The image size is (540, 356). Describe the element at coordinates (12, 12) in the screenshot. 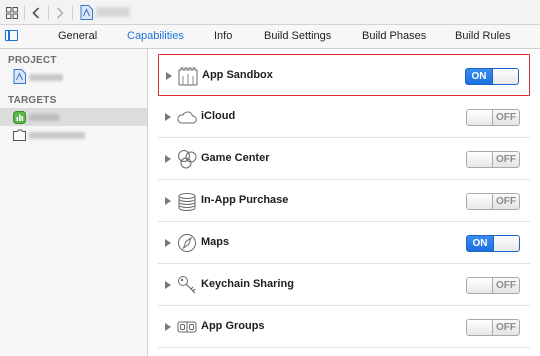

I see `related-items-grid-icon` at that location.